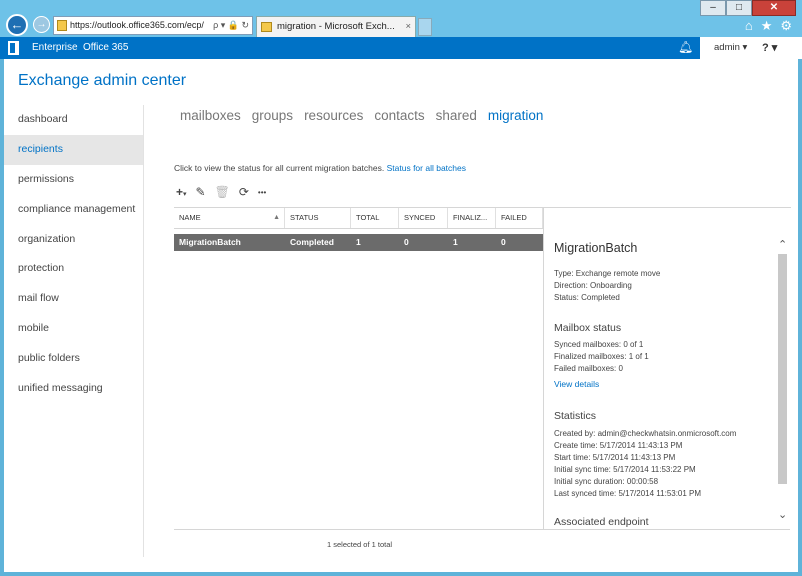  Describe the element at coordinates (576, 384) in the screenshot. I see `view-details-link: View details` at that location.